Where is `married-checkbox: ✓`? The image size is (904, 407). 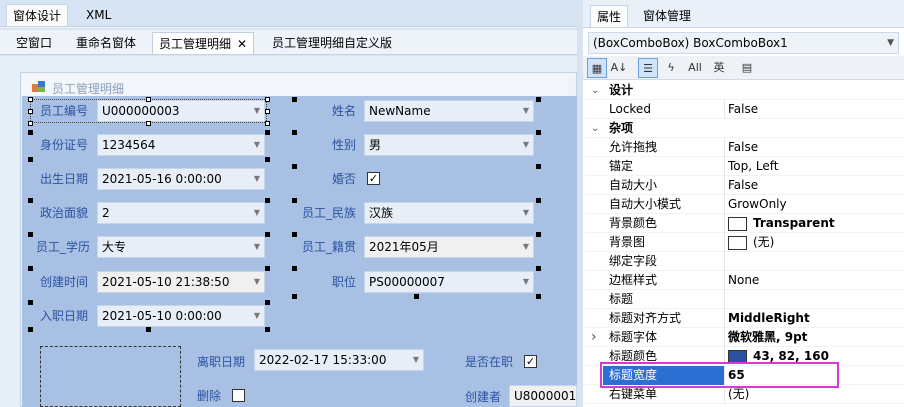 married-checkbox: ✓ is located at coordinates (373, 178).